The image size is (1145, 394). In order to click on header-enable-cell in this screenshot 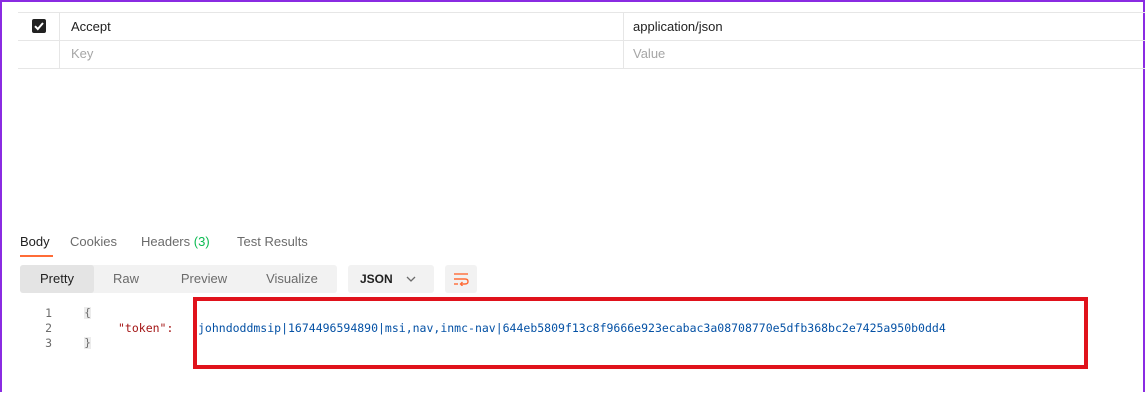, I will do `click(39, 26)`.